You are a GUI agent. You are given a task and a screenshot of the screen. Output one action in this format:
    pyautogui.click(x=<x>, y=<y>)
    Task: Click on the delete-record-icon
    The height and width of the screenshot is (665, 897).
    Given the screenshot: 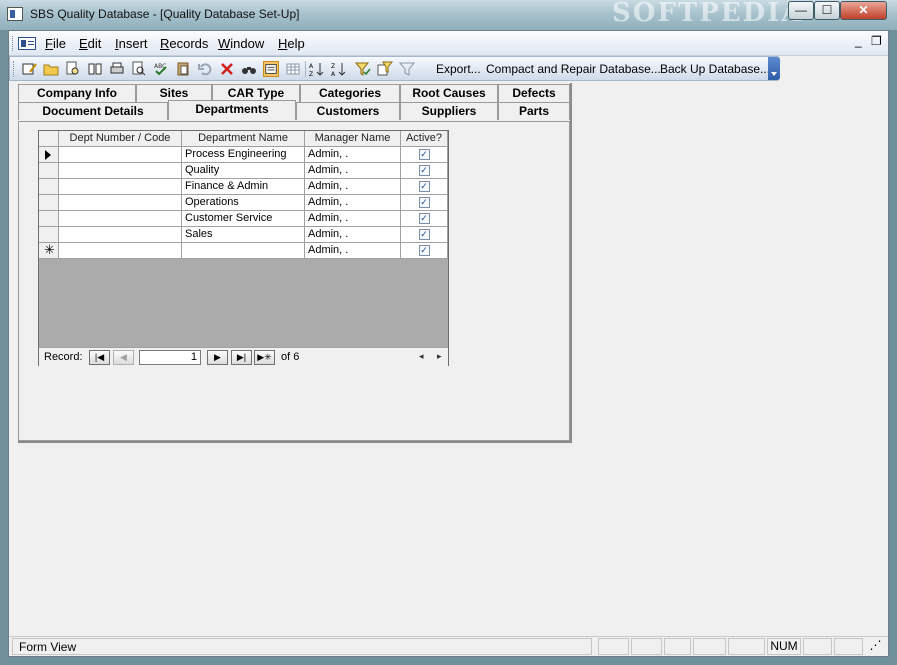 What is the action you would take?
    pyautogui.click(x=227, y=69)
    